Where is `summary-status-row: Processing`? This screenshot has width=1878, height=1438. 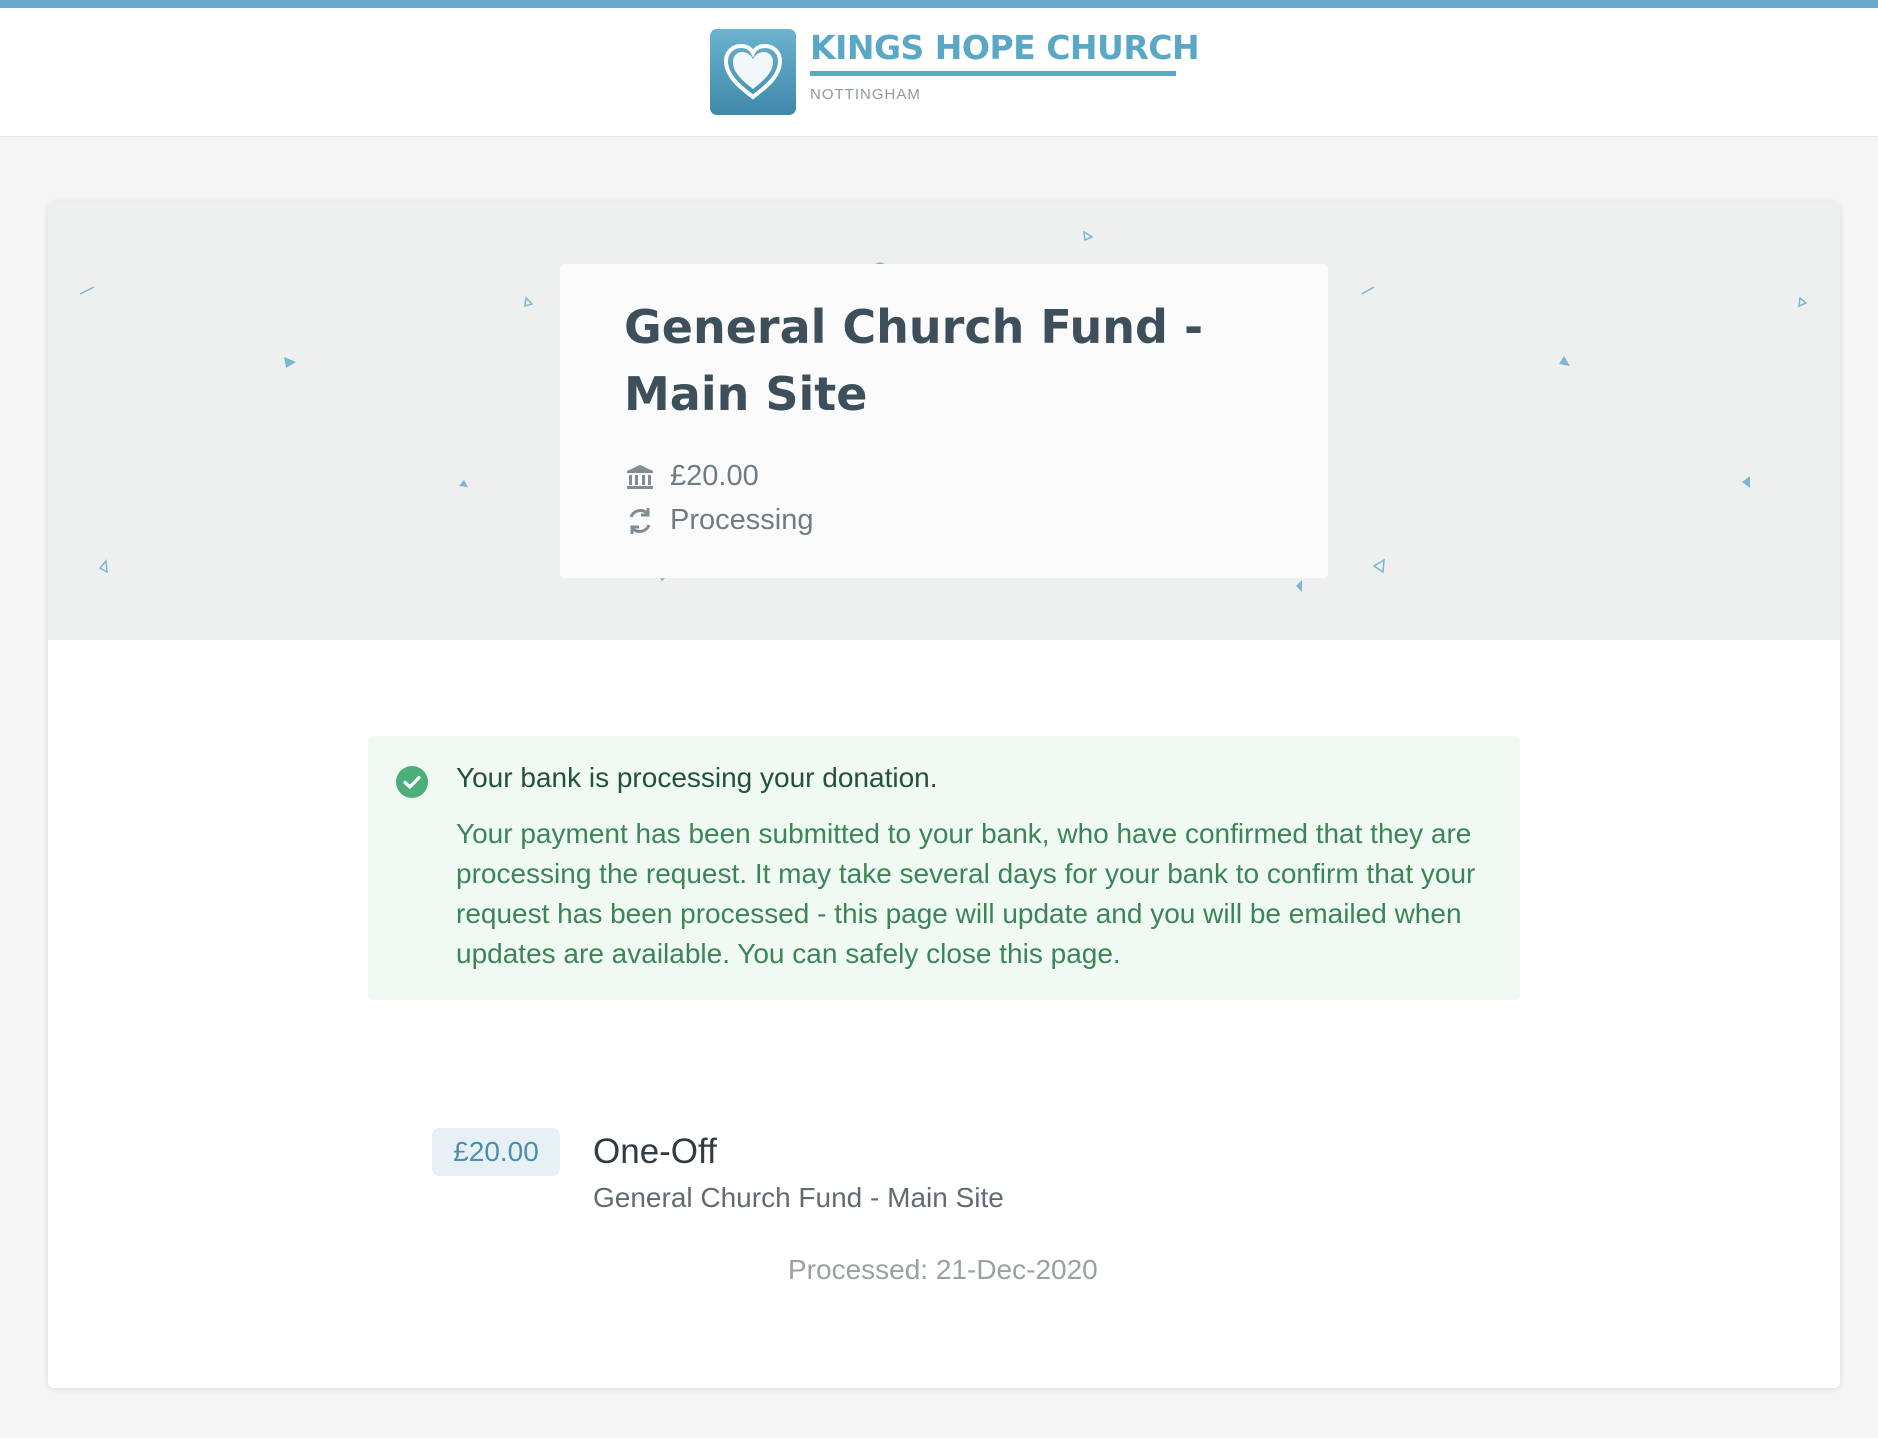
summary-status-row: Processing is located at coordinates (718, 520).